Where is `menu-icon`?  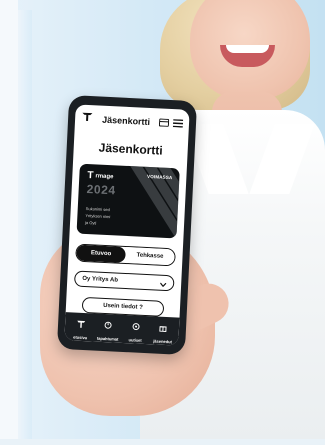 menu-icon is located at coordinates (178, 123).